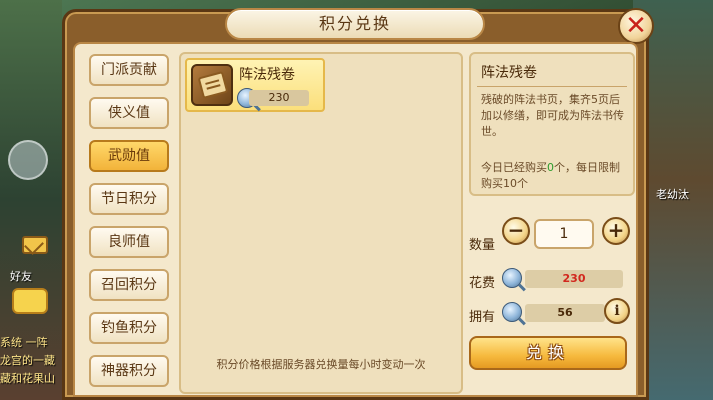 The image size is (713, 400). I want to click on tab-recall-points: 召回积分, so click(129, 285).